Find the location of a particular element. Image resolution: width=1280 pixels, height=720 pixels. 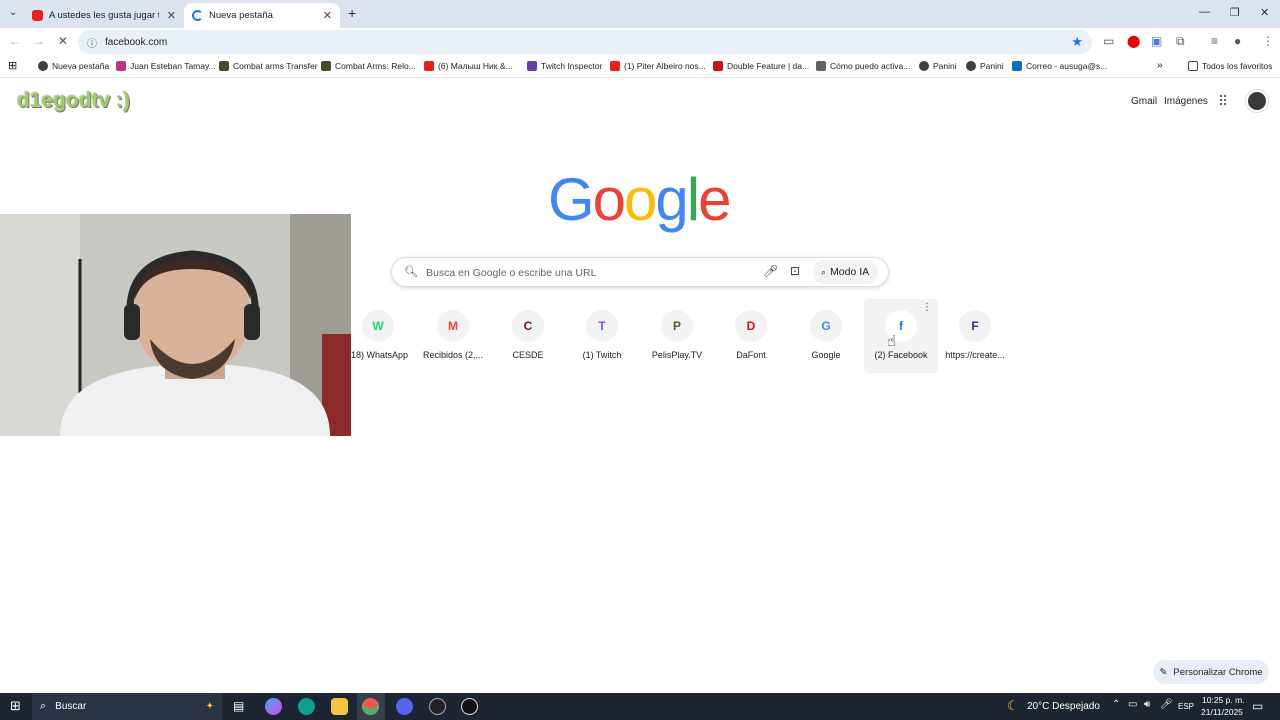

cast-icon: ▭ is located at coordinates (1108, 41).